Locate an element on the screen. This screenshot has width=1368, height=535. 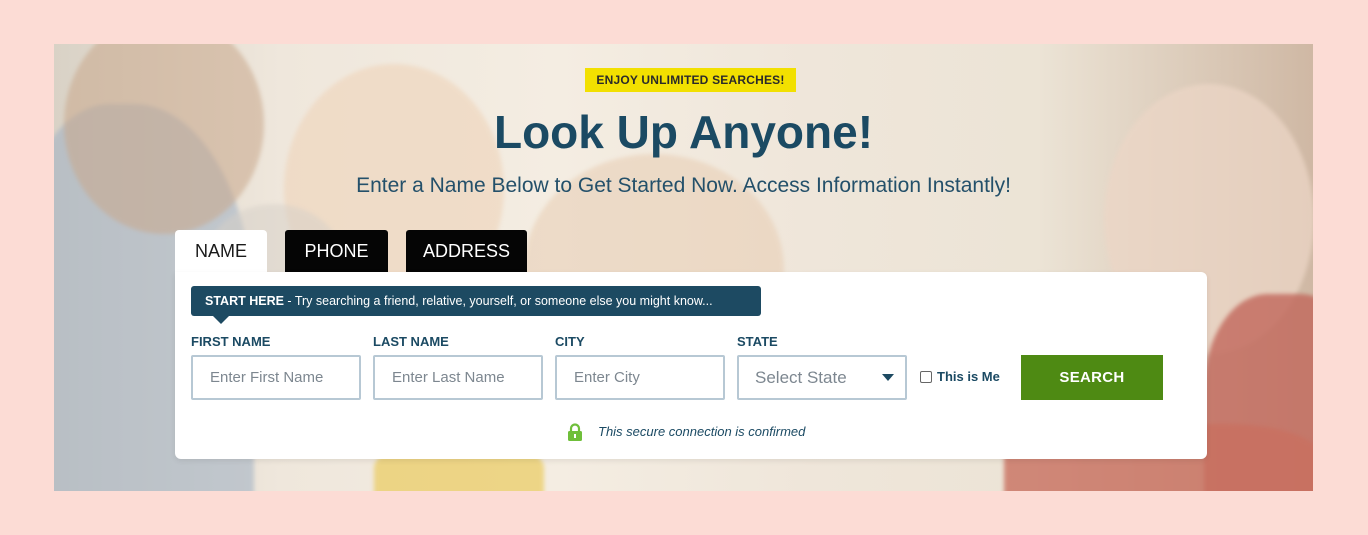
tooltip-bold: START HERE is located at coordinates (244, 301).